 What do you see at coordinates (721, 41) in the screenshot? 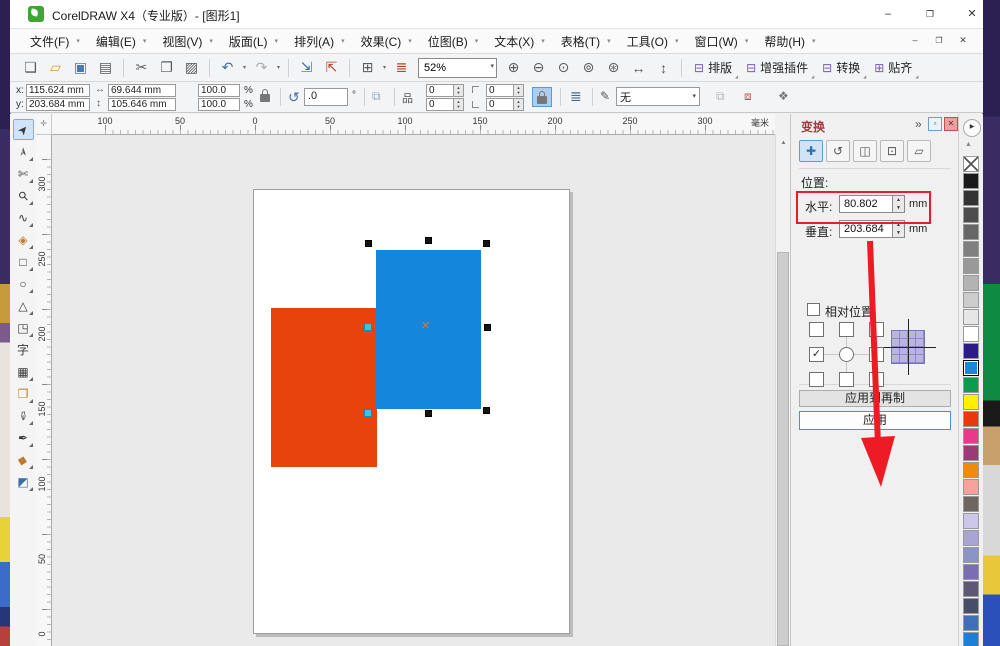
I see `menu-item-10: 窗口(W) ▾` at bounding box center [721, 41].